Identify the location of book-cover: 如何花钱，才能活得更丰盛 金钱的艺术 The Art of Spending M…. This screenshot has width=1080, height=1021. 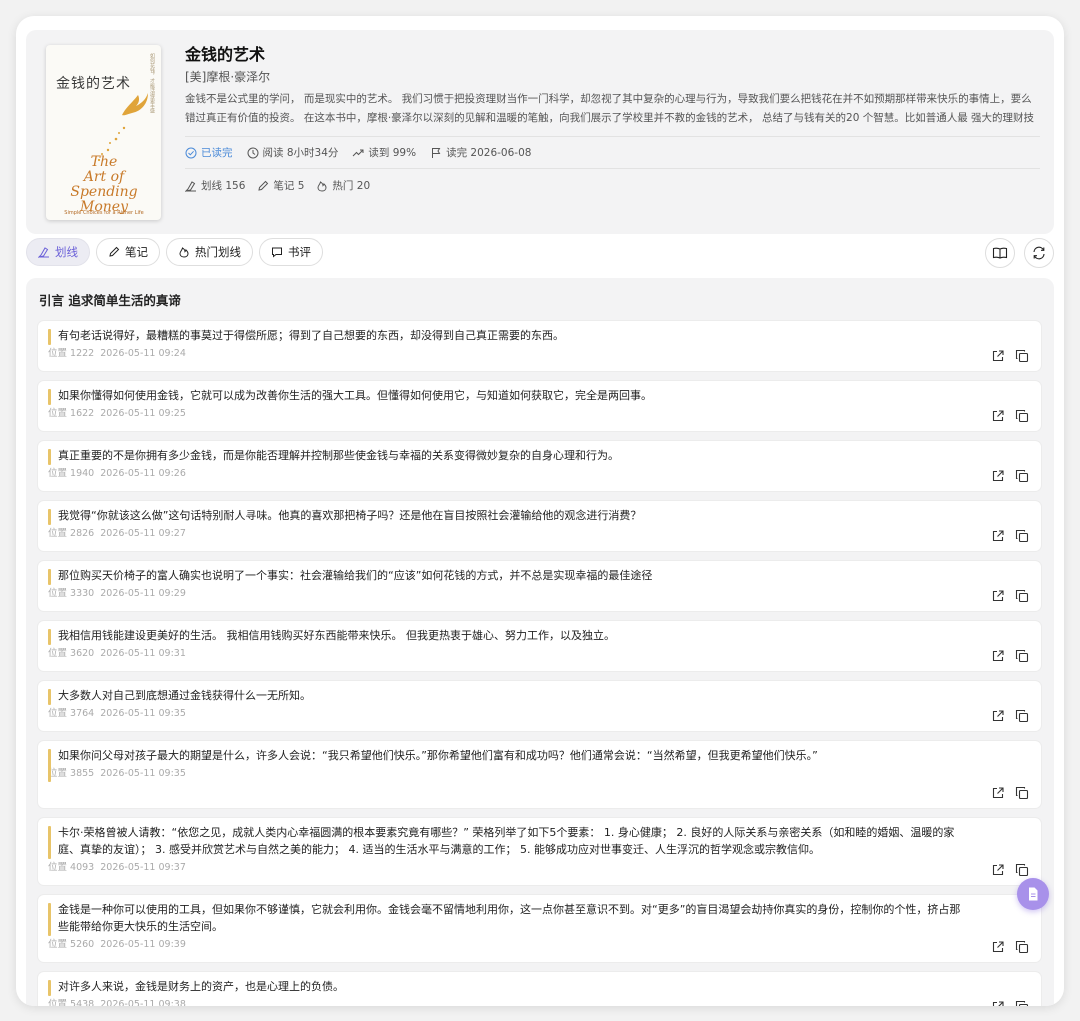
(103, 132).